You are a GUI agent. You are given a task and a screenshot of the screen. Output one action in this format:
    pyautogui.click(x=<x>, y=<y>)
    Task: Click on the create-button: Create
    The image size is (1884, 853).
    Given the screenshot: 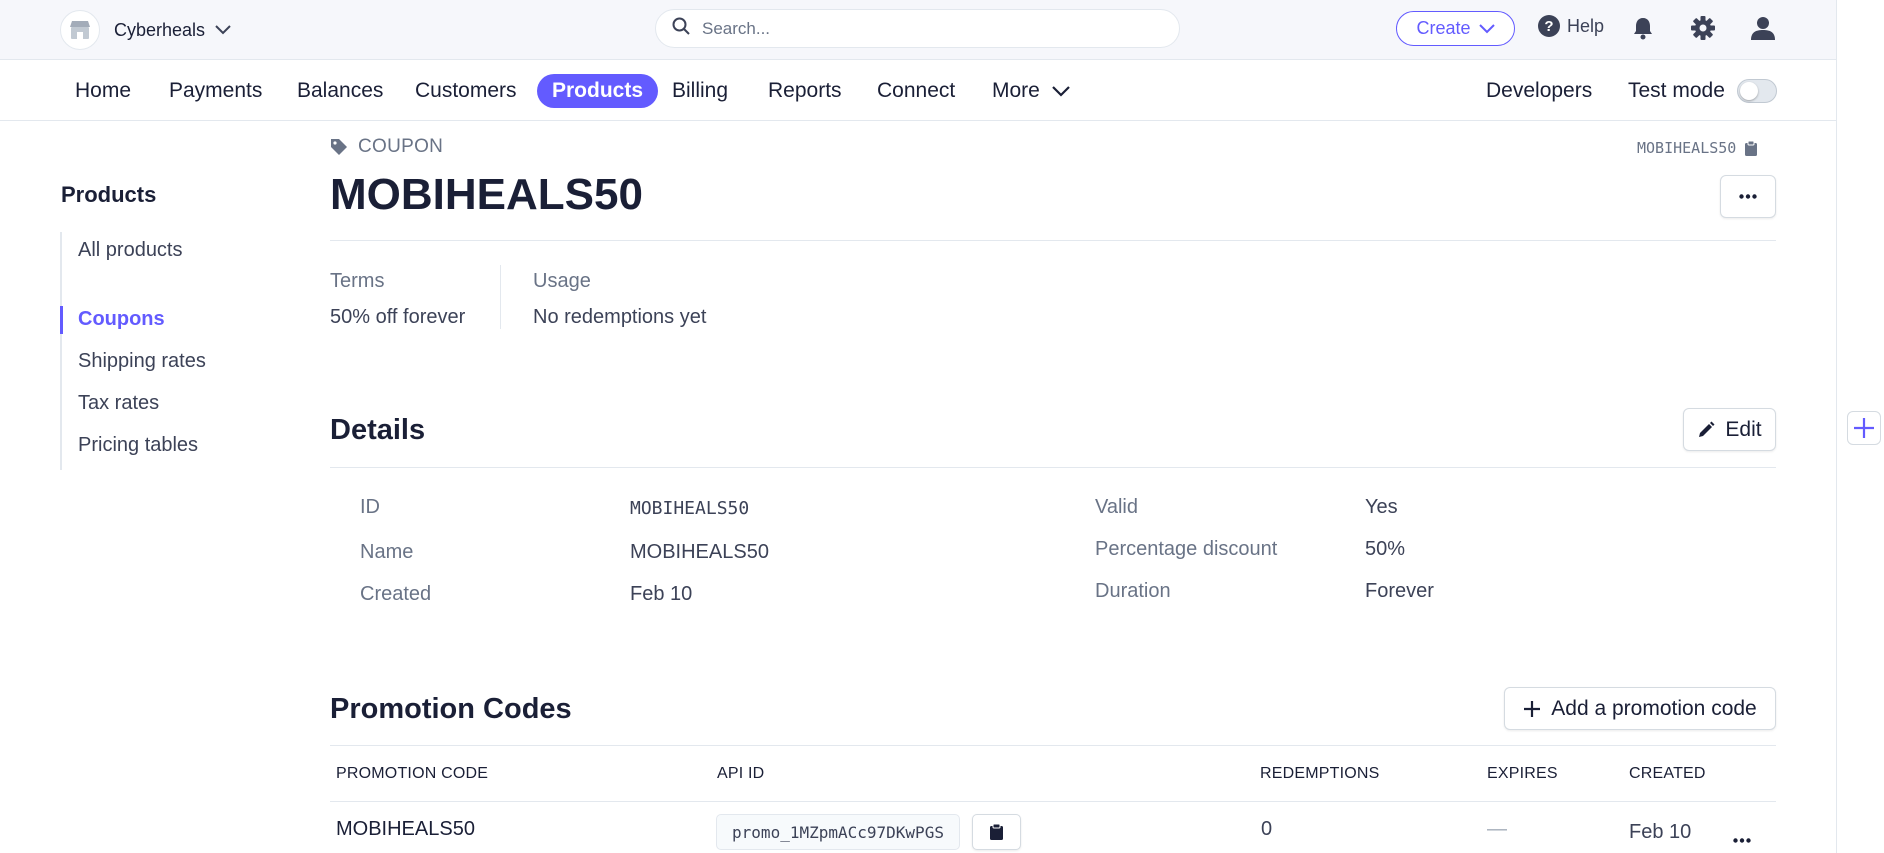 What is the action you would take?
    pyautogui.click(x=1455, y=28)
    